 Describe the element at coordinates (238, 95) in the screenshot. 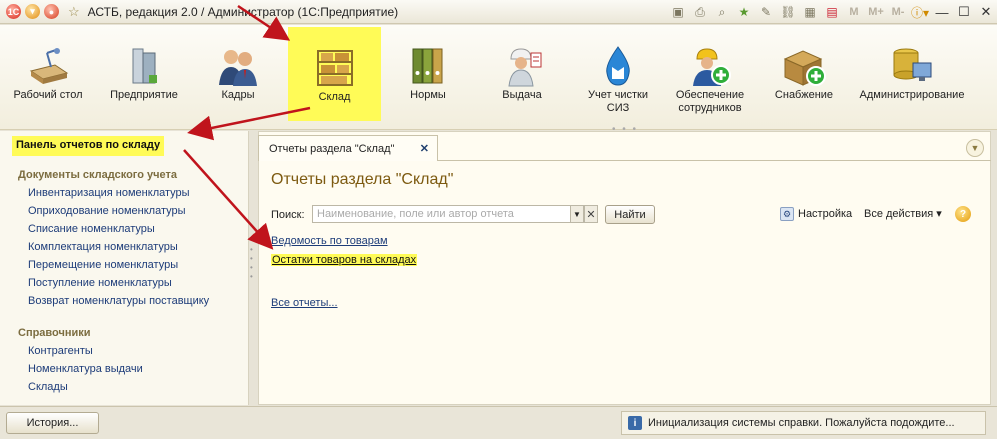

I see `section-label: Кадры` at that location.